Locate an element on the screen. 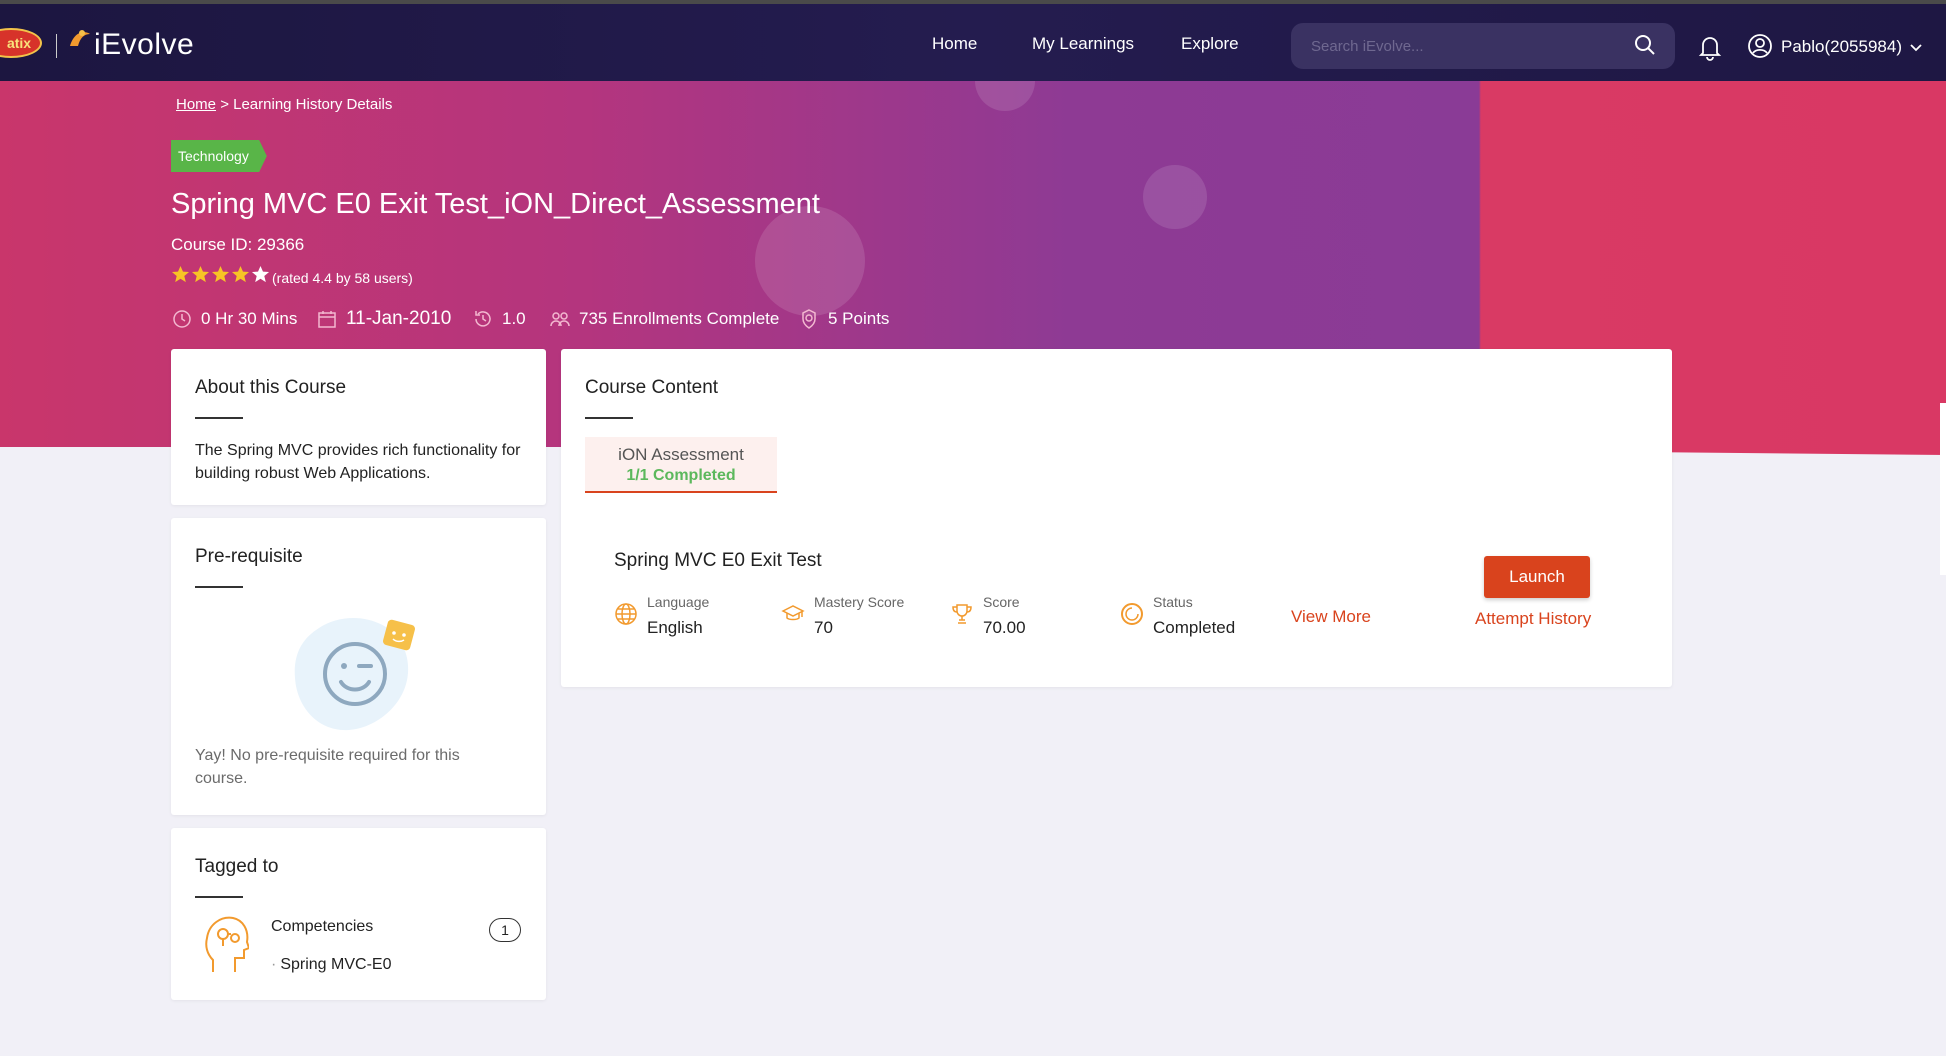 The width and height of the screenshot is (1946, 1056). duration-meta: 0 Hr 30 Mins is located at coordinates (234, 319).